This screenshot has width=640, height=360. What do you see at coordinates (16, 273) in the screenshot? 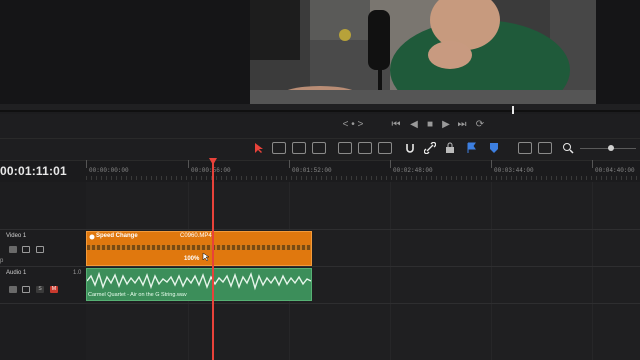
I see `audio-track-name: Audio 1` at bounding box center [16, 273].